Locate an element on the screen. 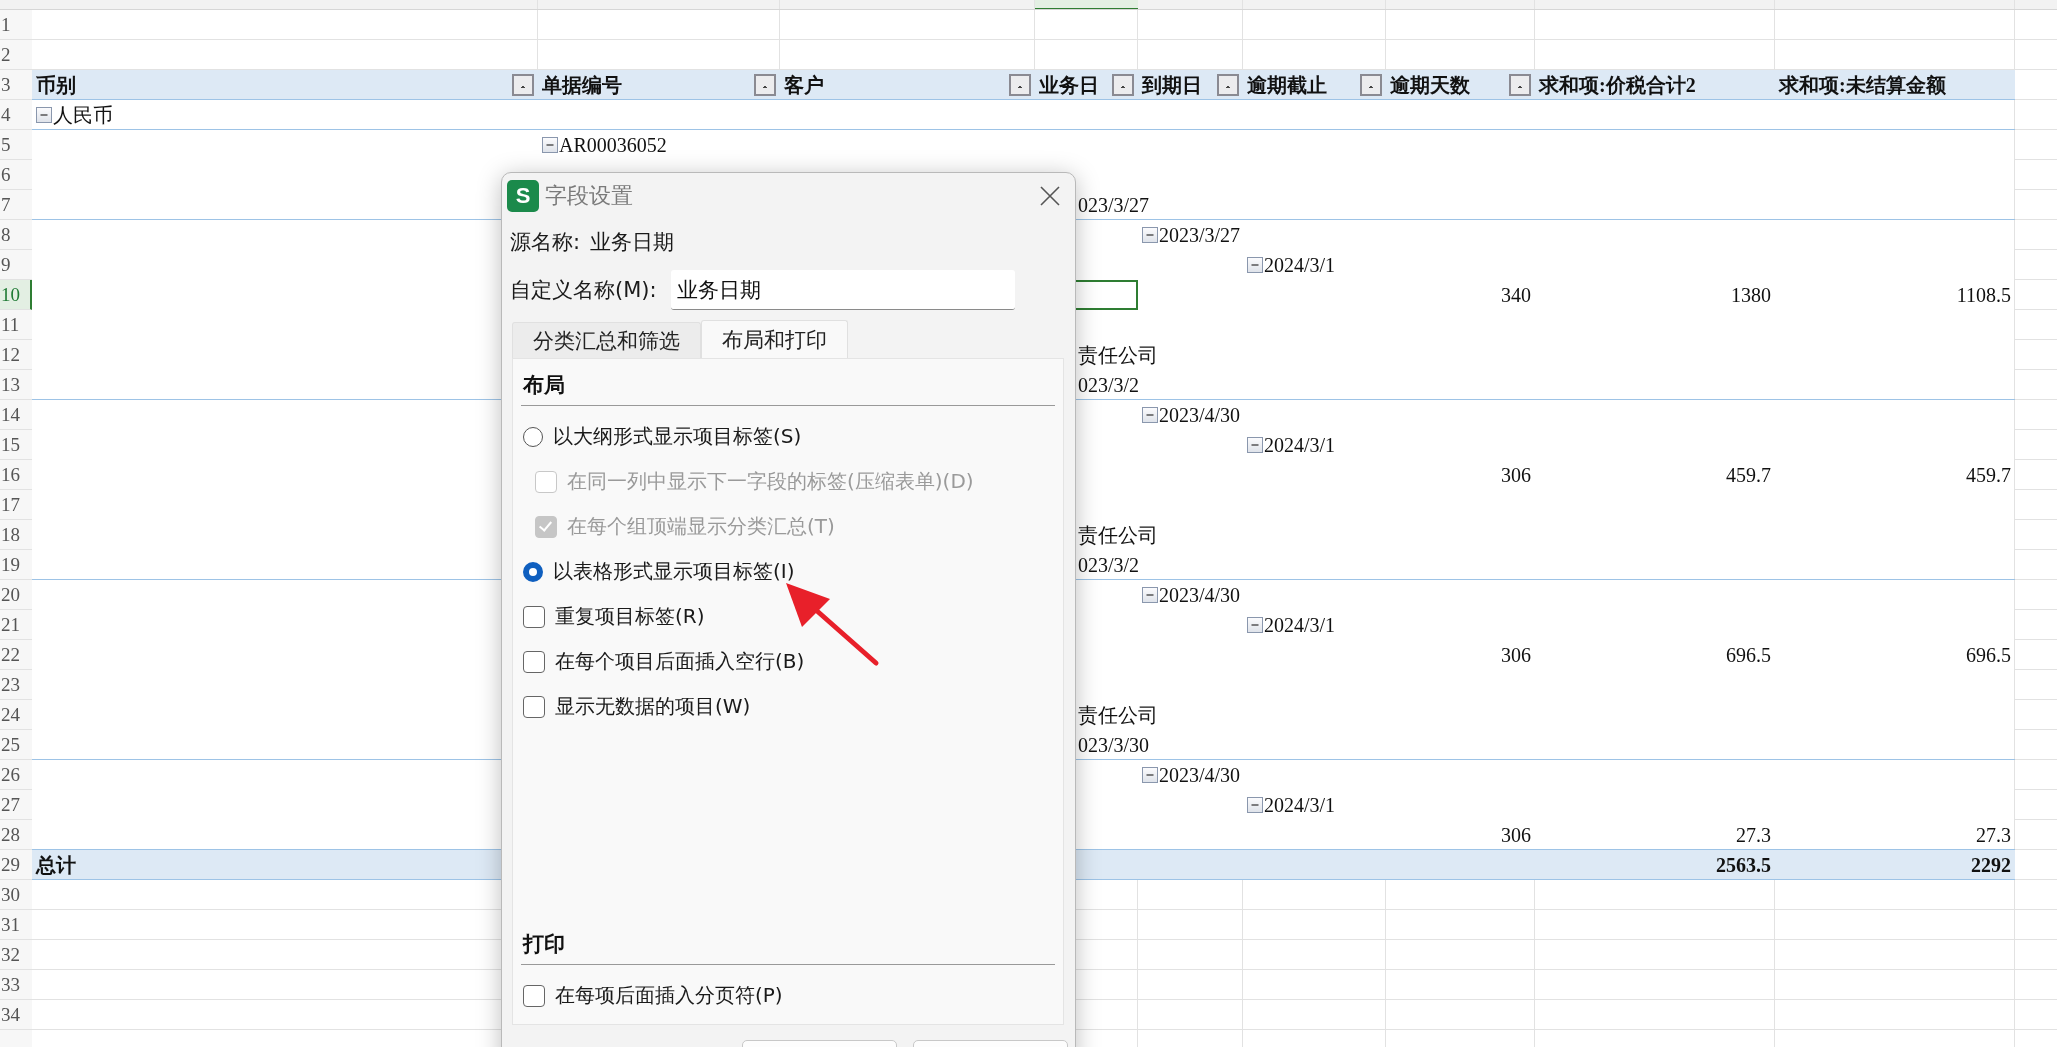 The height and width of the screenshot is (1047, 2057). row-number: 11 is located at coordinates (16, 325).